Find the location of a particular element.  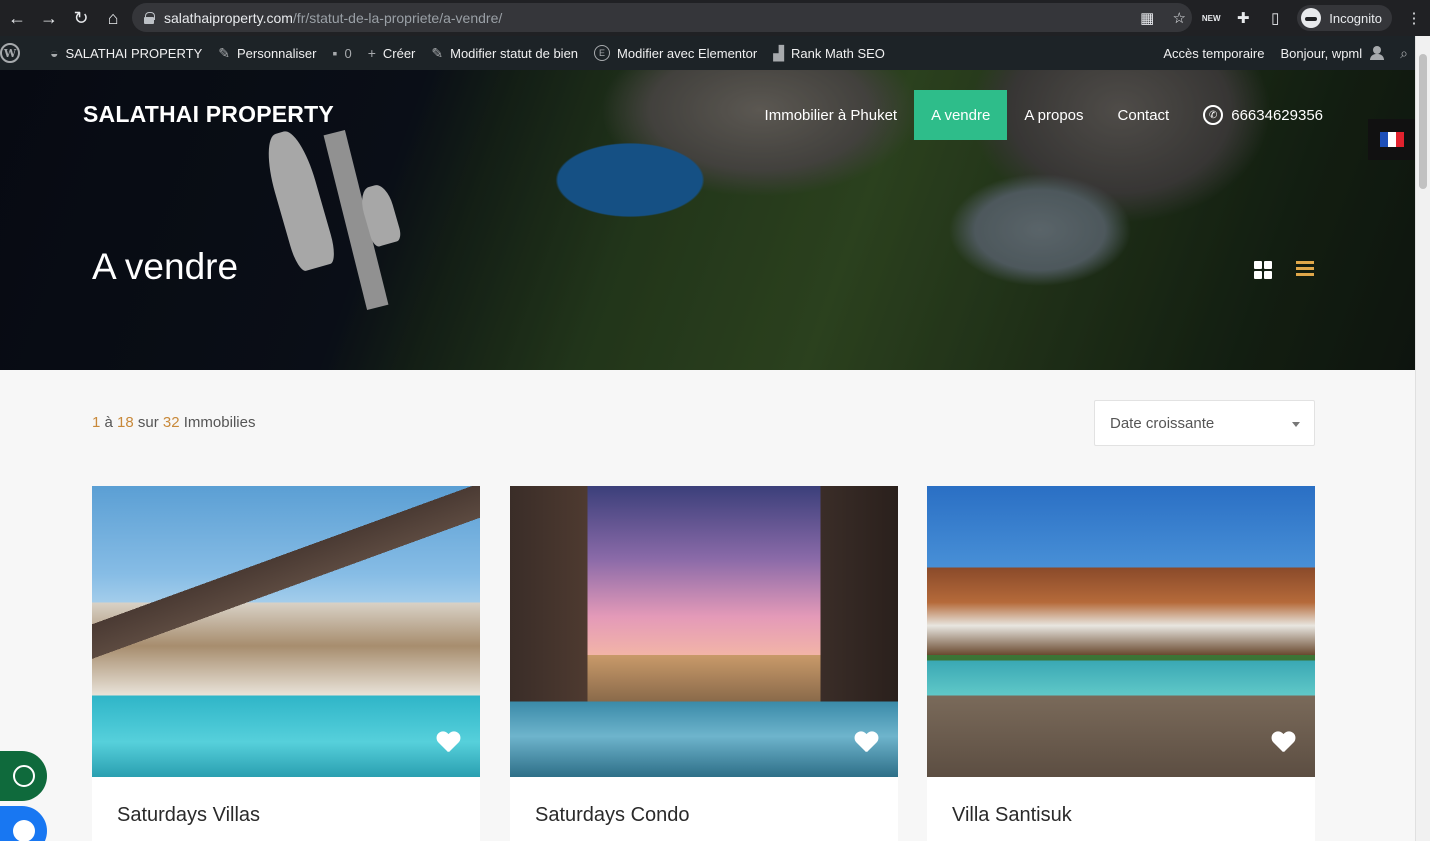

phone-number: 66634629356 is located at coordinates (1277, 115).